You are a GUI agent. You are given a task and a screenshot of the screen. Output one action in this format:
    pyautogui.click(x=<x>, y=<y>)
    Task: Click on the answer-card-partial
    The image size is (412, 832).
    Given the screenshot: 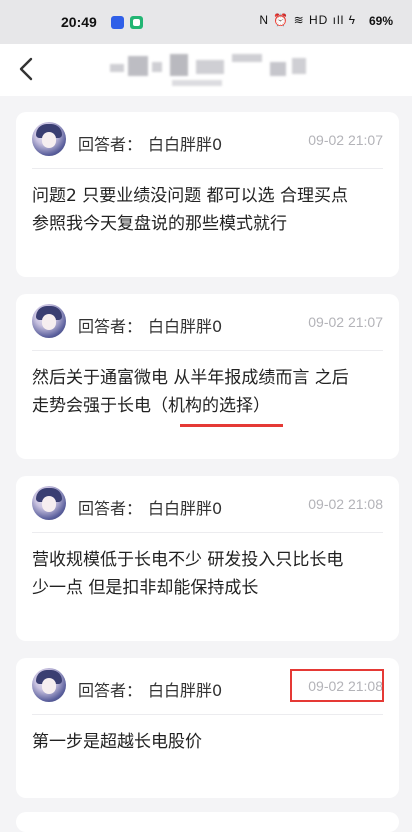 What is the action you would take?
    pyautogui.click(x=207, y=822)
    